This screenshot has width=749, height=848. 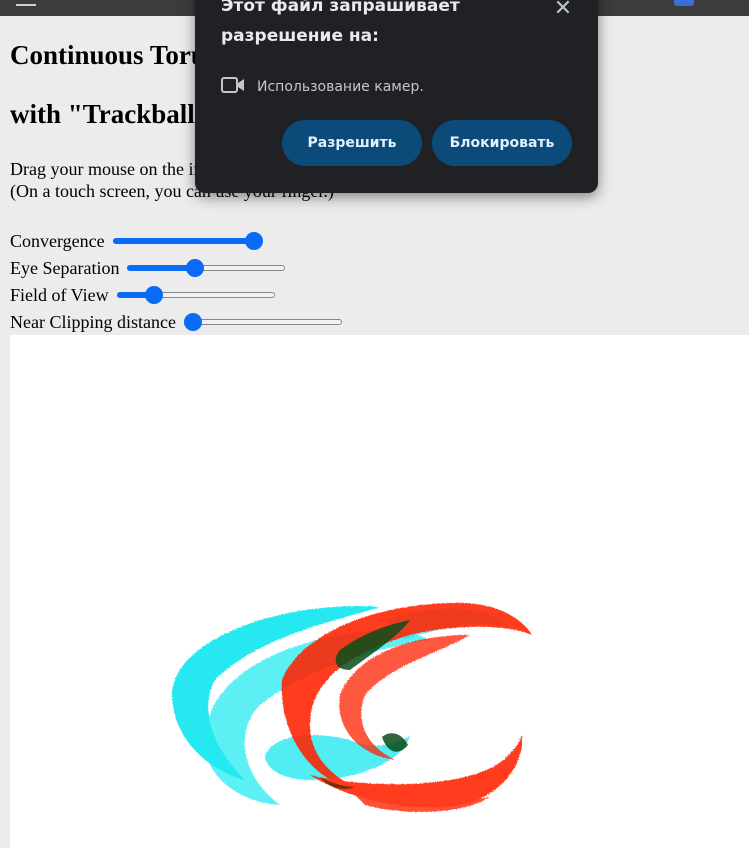 I want to click on eye-separation-row: Eye Separation, so click(x=148, y=268).